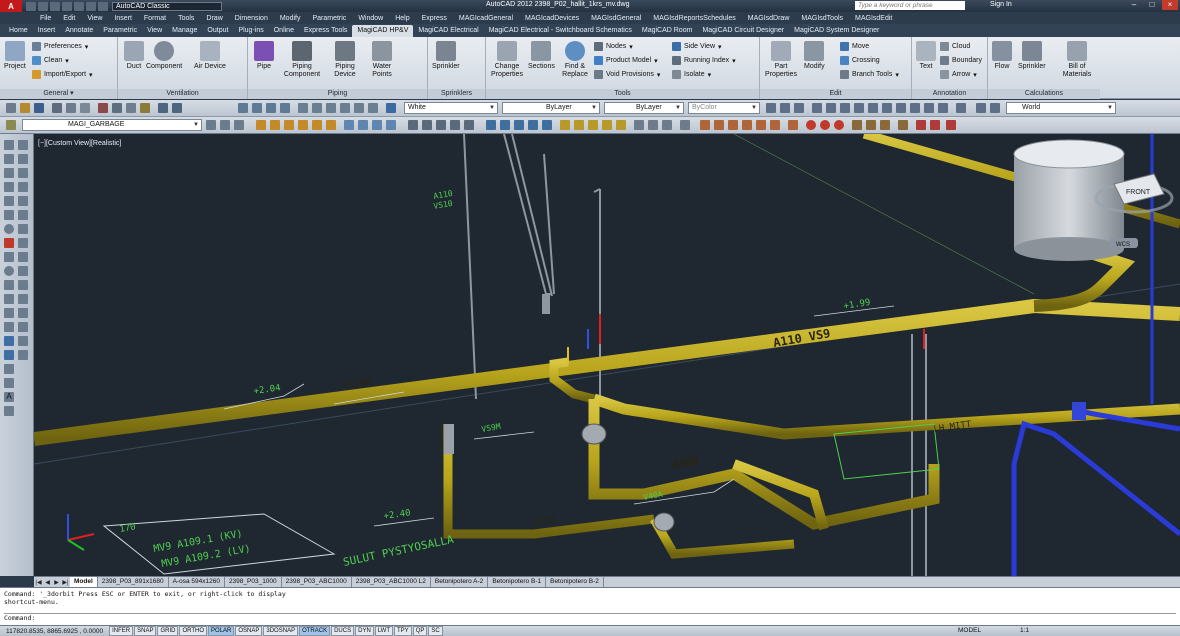  What do you see at coordinates (331, 108) in the screenshot?
I see `tool-palettes-icon` at bounding box center [331, 108].